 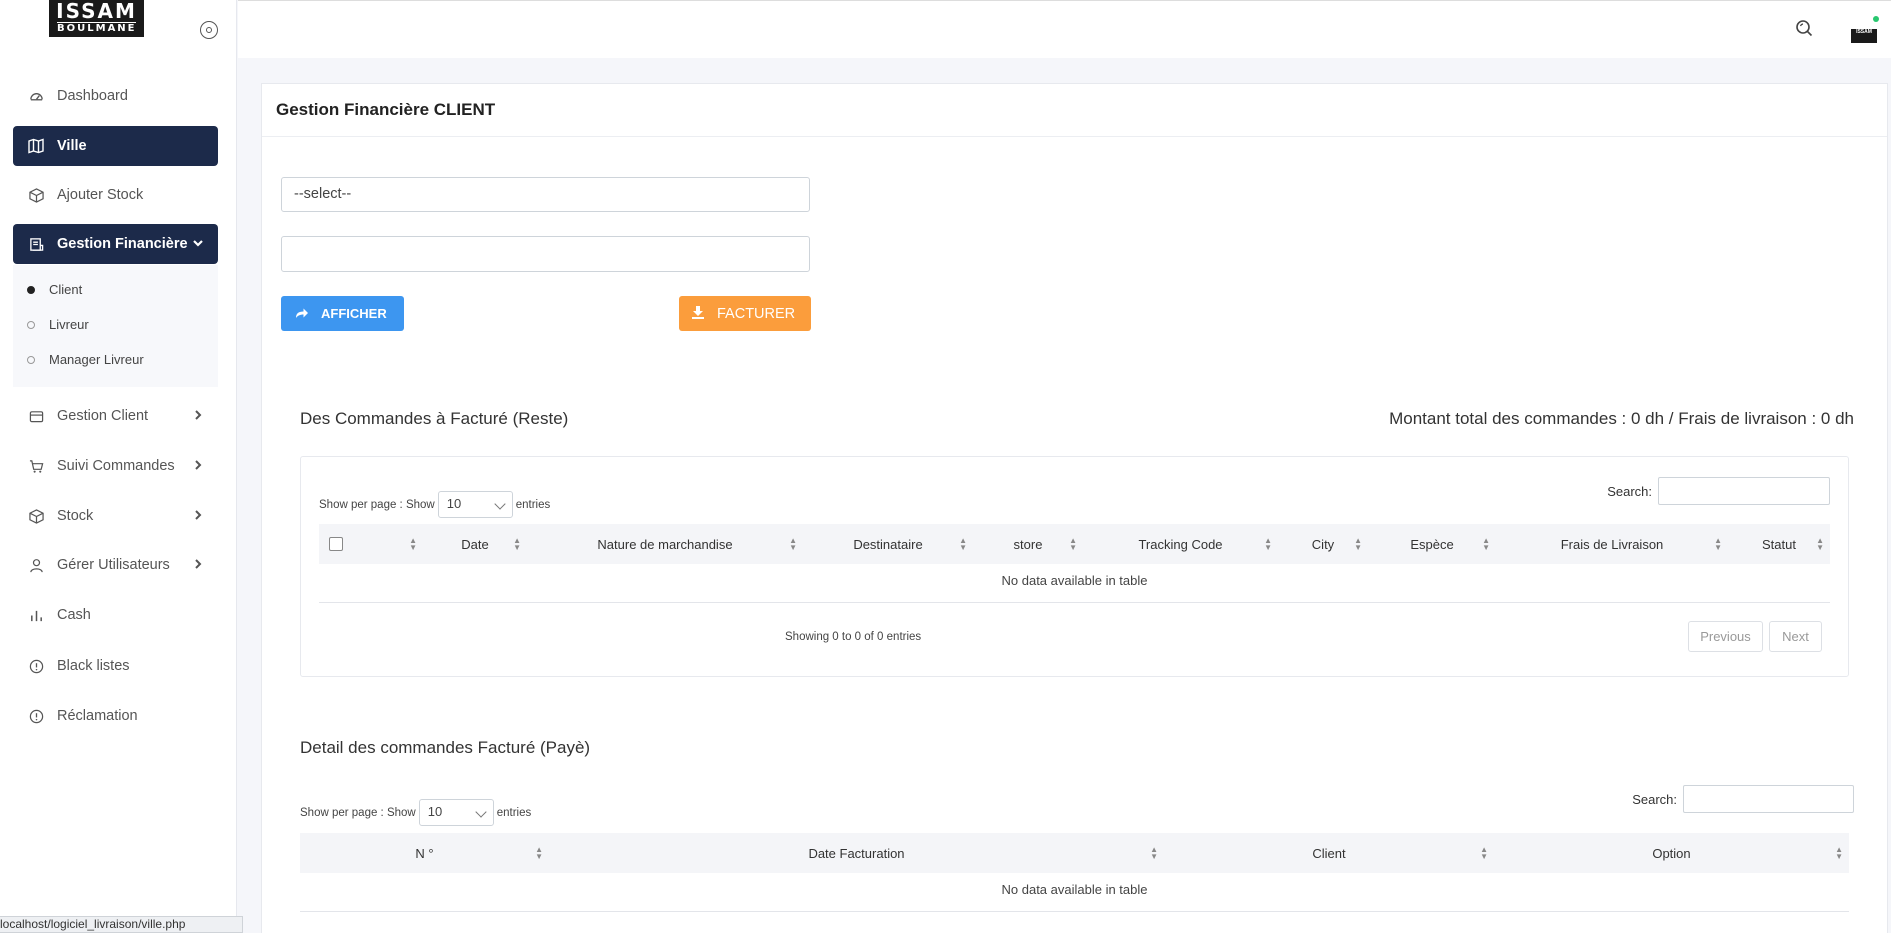 I want to click on previous-label: Previous, so click(x=1725, y=636).